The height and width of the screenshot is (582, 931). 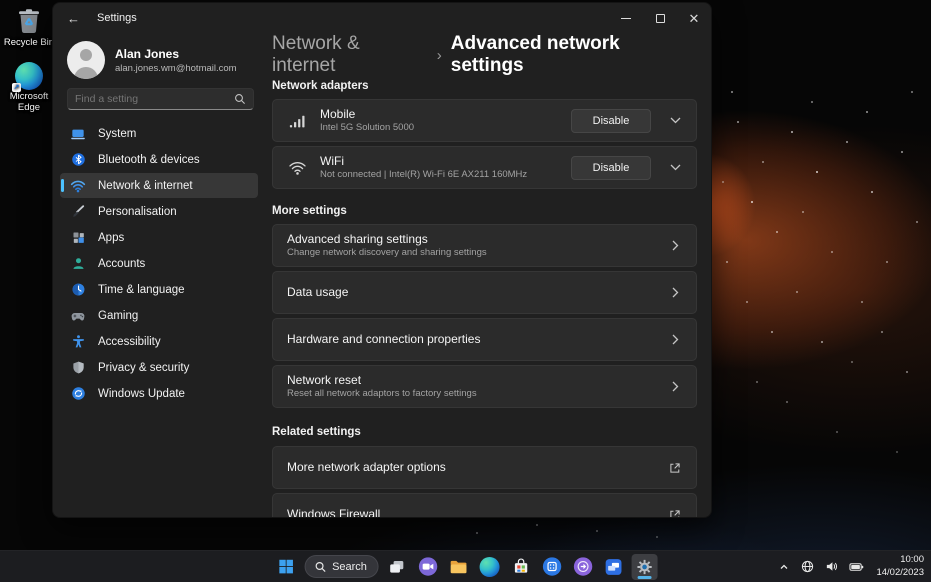 I want to click on microsoft-store-icon, so click(x=521, y=565).